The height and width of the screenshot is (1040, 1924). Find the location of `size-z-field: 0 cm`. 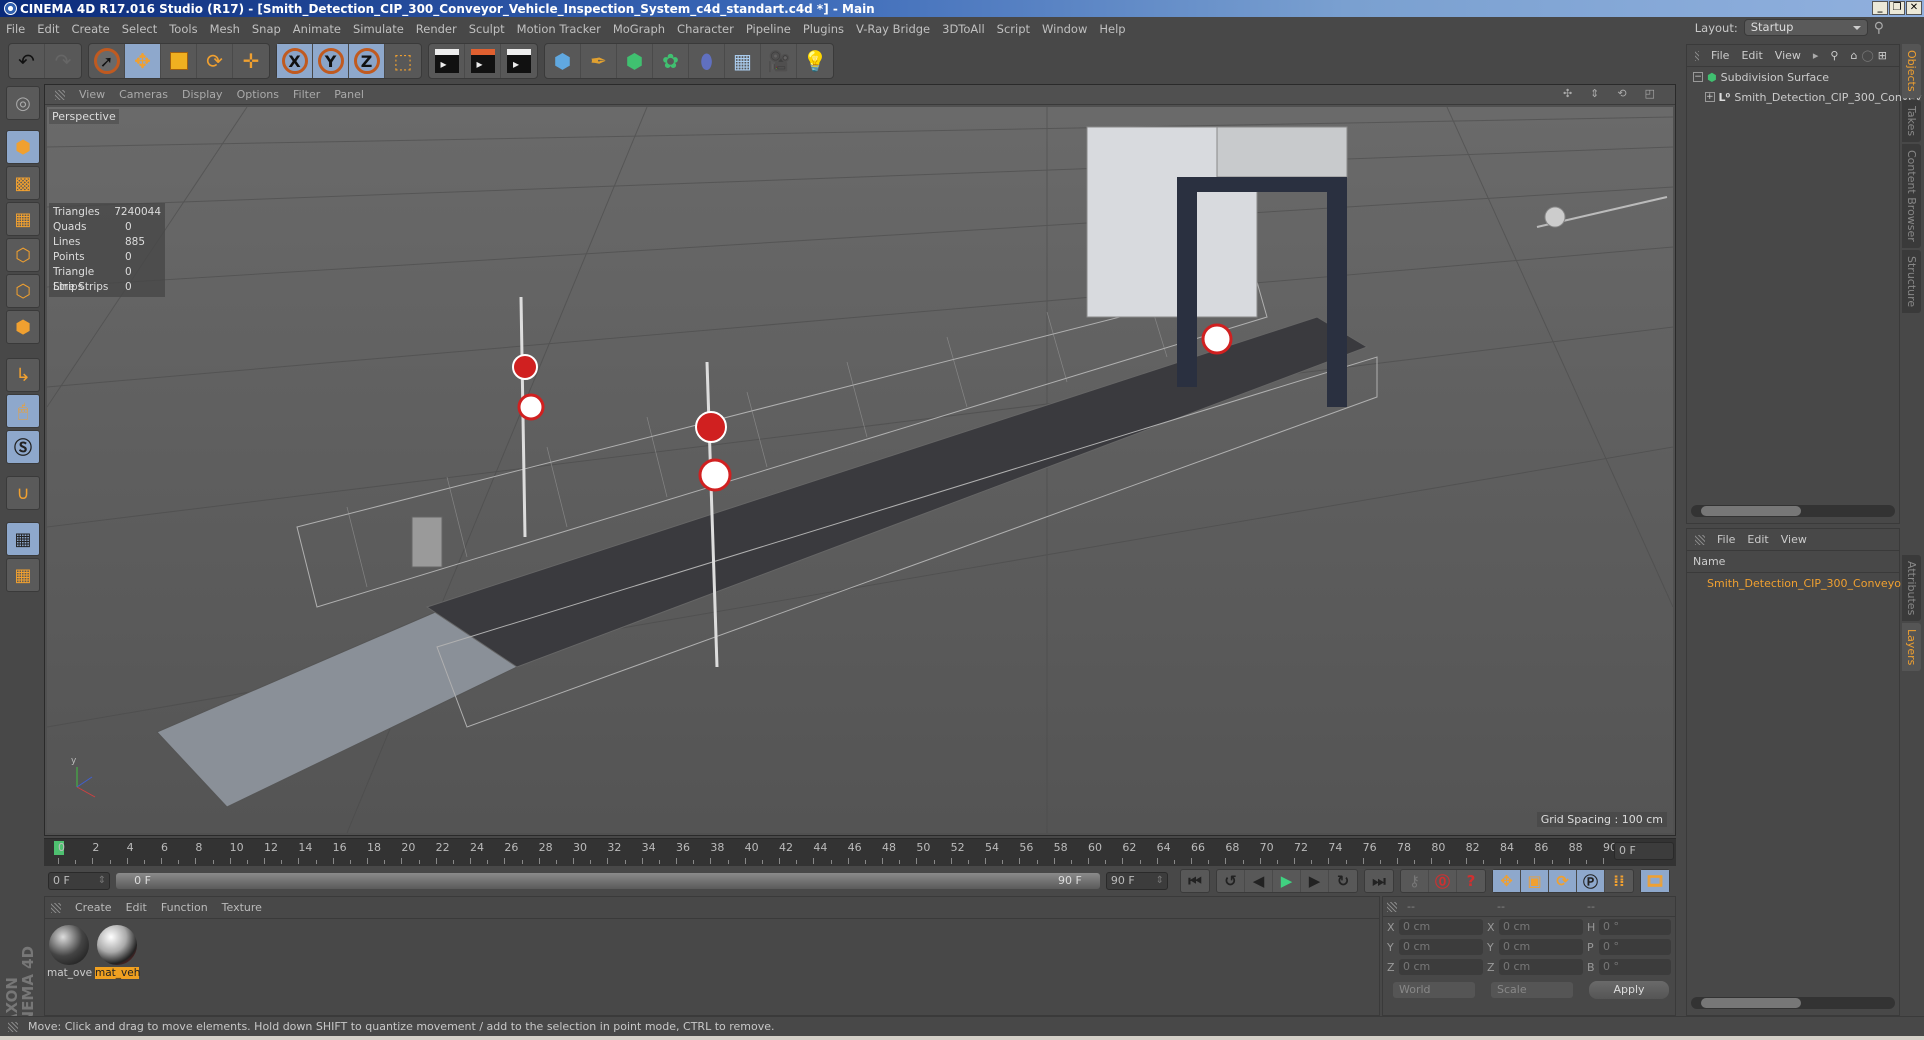

size-z-field: 0 cm is located at coordinates (1541, 967).